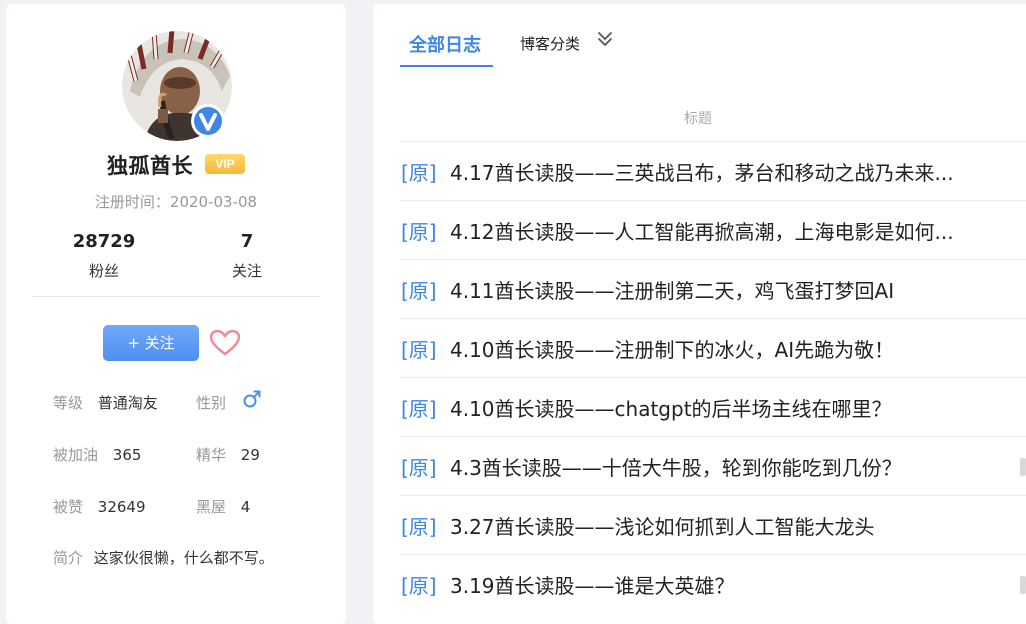 The image size is (1026, 624). I want to click on essence-key: 精华, so click(211, 455).